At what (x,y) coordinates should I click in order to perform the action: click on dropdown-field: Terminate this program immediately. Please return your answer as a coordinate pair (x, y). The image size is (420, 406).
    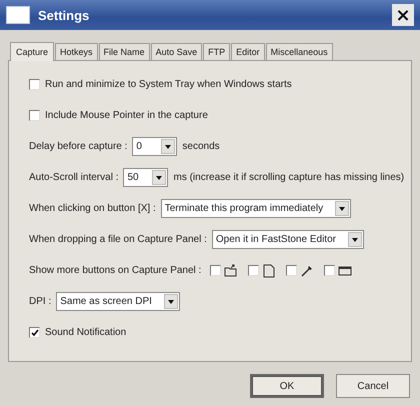
    Looking at the image, I should click on (256, 208).